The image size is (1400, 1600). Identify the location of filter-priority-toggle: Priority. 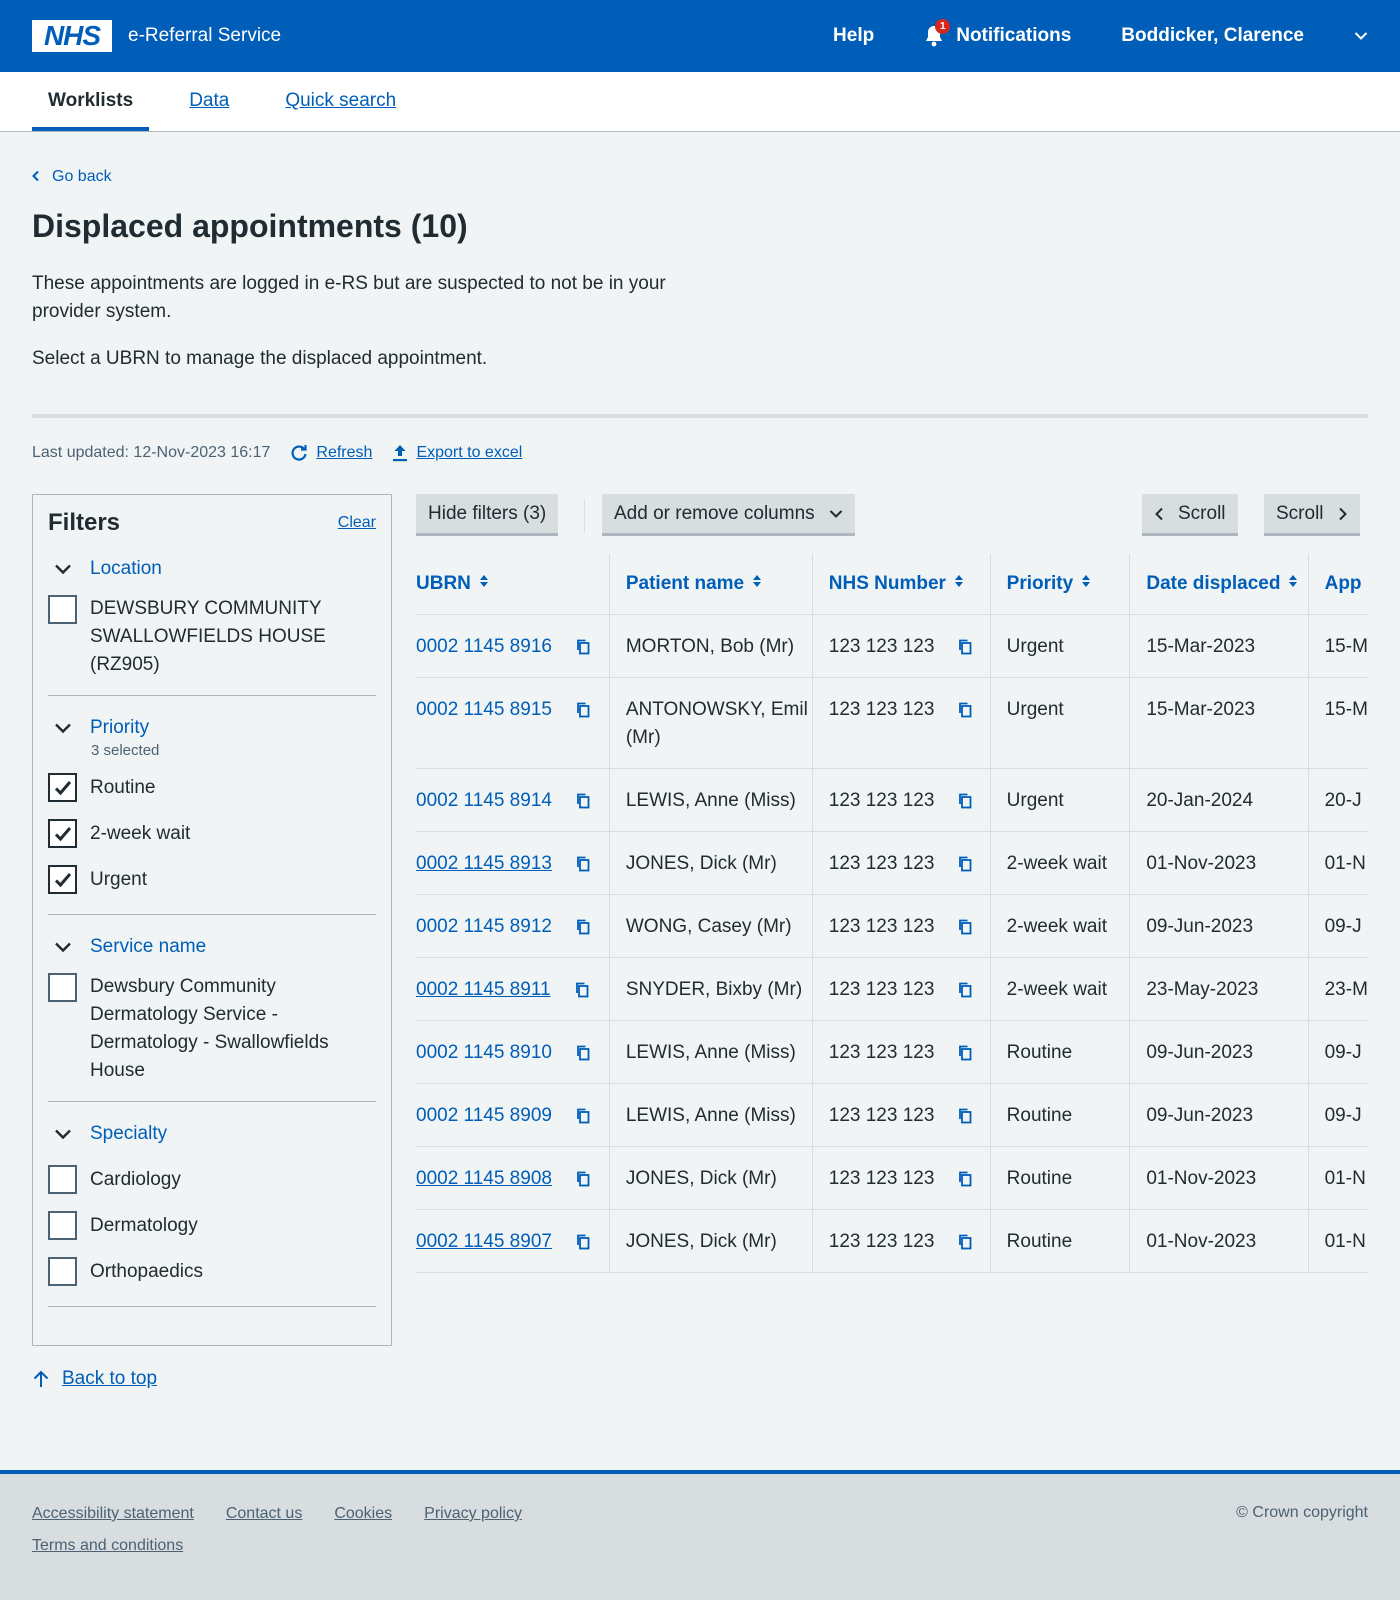
(212, 728).